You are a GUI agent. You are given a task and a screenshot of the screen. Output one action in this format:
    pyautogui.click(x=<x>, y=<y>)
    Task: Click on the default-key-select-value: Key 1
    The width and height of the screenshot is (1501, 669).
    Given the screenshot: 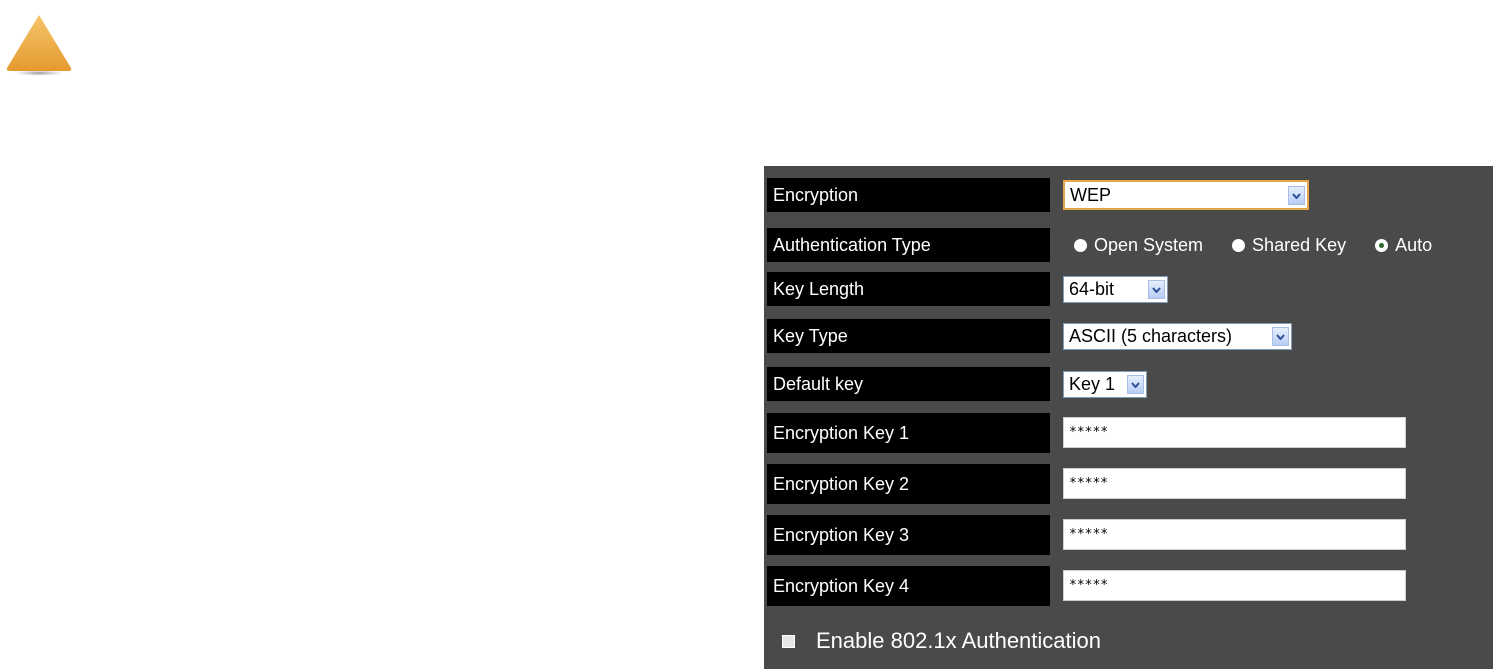 What is the action you would take?
    pyautogui.click(x=1092, y=384)
    